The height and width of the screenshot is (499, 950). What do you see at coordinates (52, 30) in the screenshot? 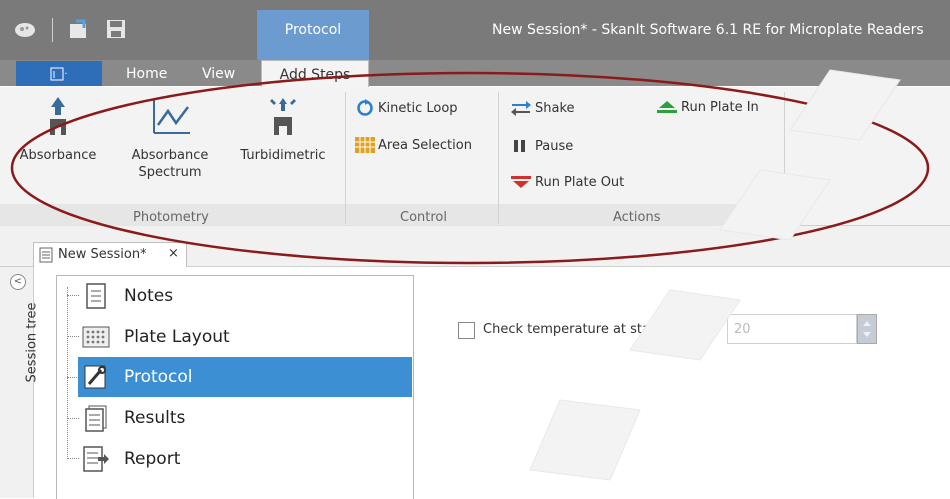
I see `separator` at bounding box center [52, 30].